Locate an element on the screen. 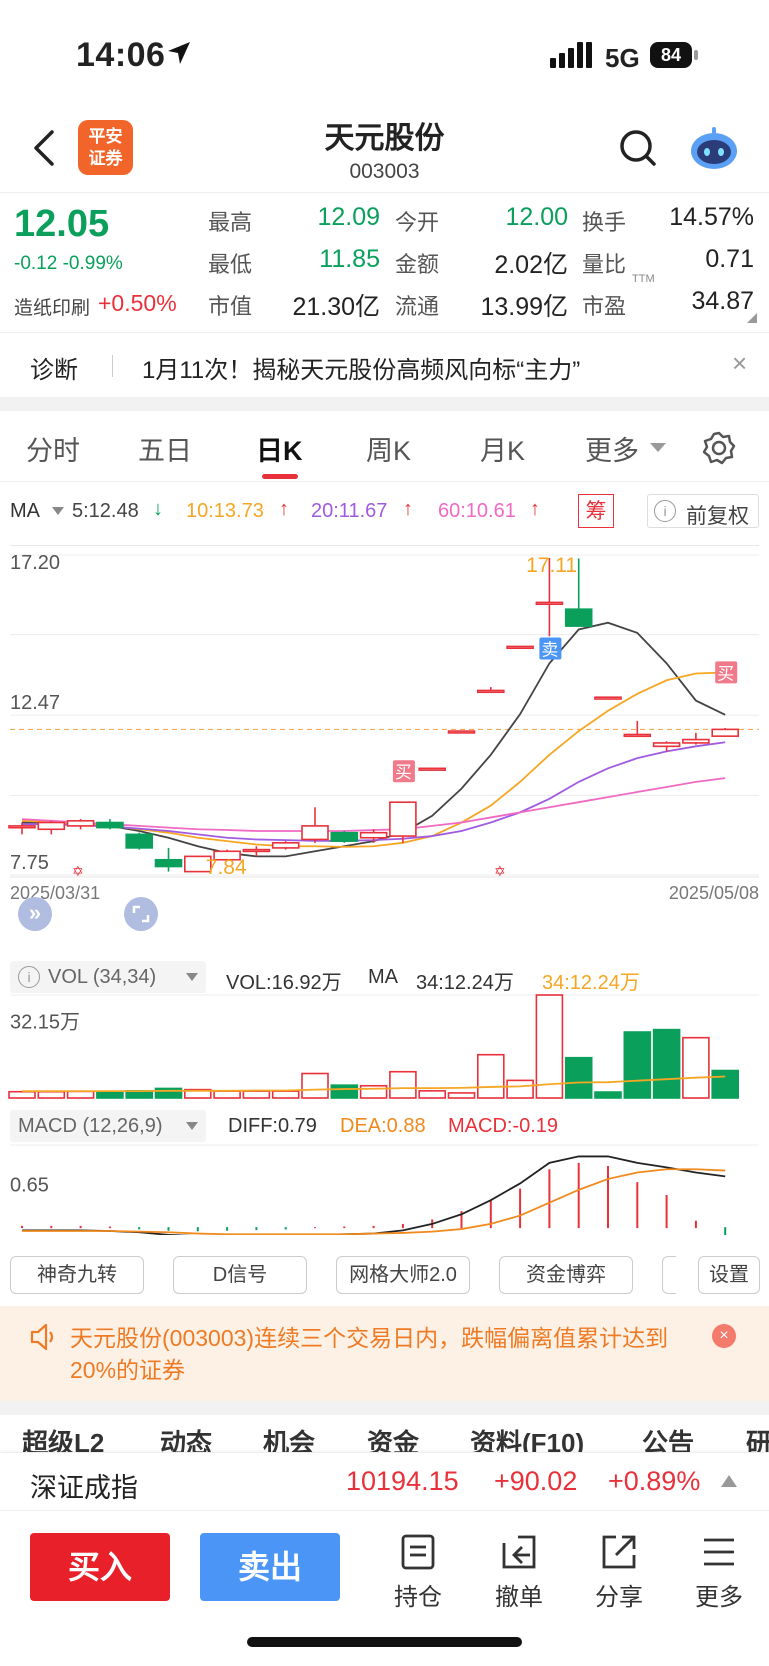  adjust-button: i 前复权 is located at coordinates (703, 511).